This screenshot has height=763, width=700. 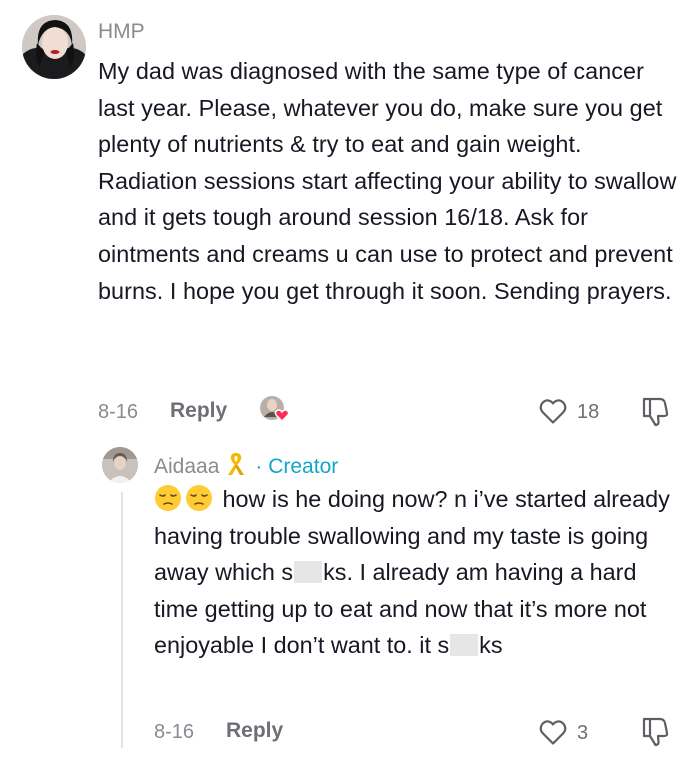 I want to click on reply-reply-button: Reply, so click(x=254, y=731).